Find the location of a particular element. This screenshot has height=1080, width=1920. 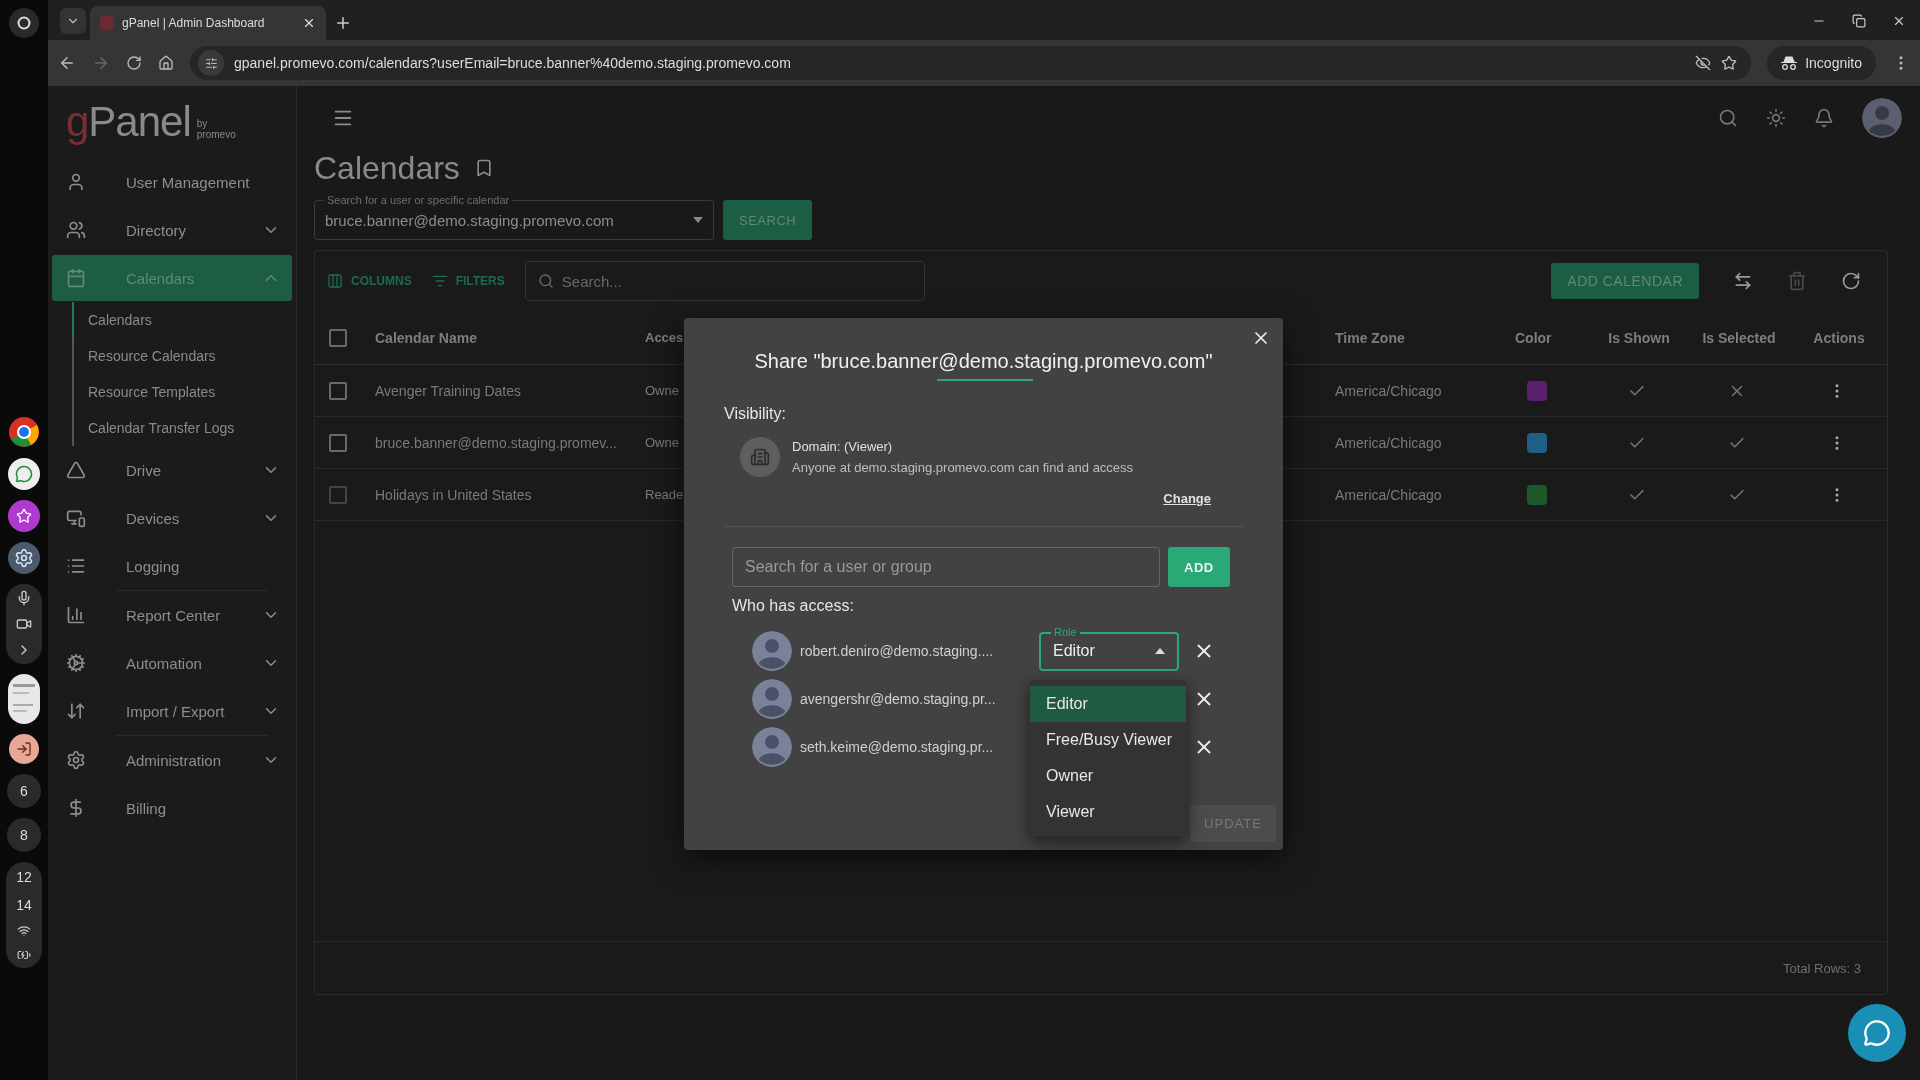

site-info-icon is located at coordinates (211, 63).